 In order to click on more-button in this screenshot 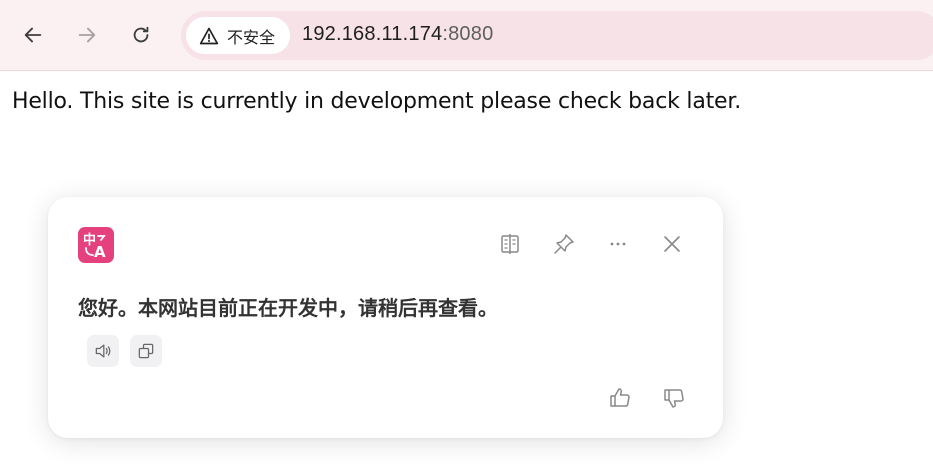, I will do `click(618, 244)`.